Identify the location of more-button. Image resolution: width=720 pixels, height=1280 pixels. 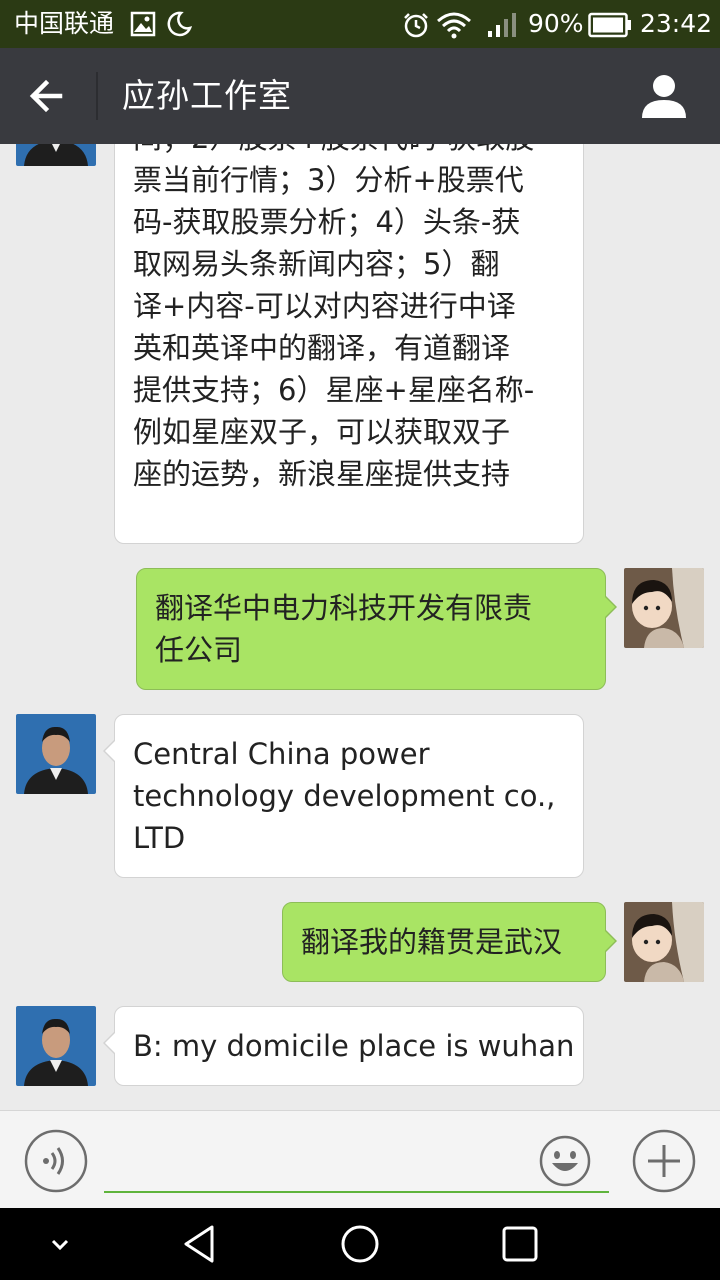
(664, 1161).